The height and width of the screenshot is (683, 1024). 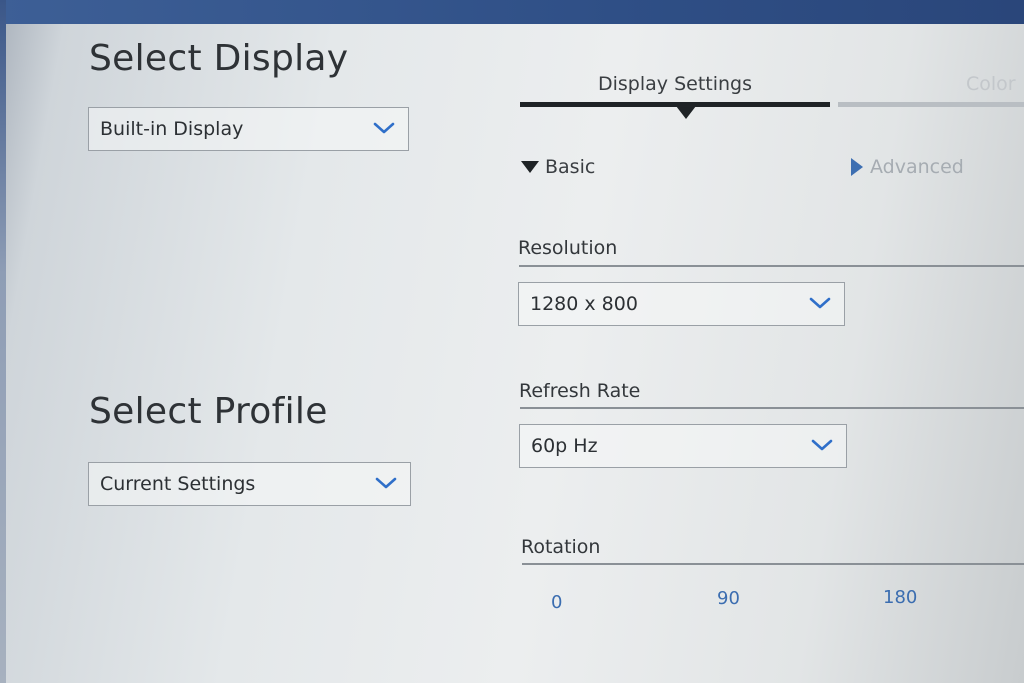 I want to click on window-left-edge, so click(x=3, y=341).